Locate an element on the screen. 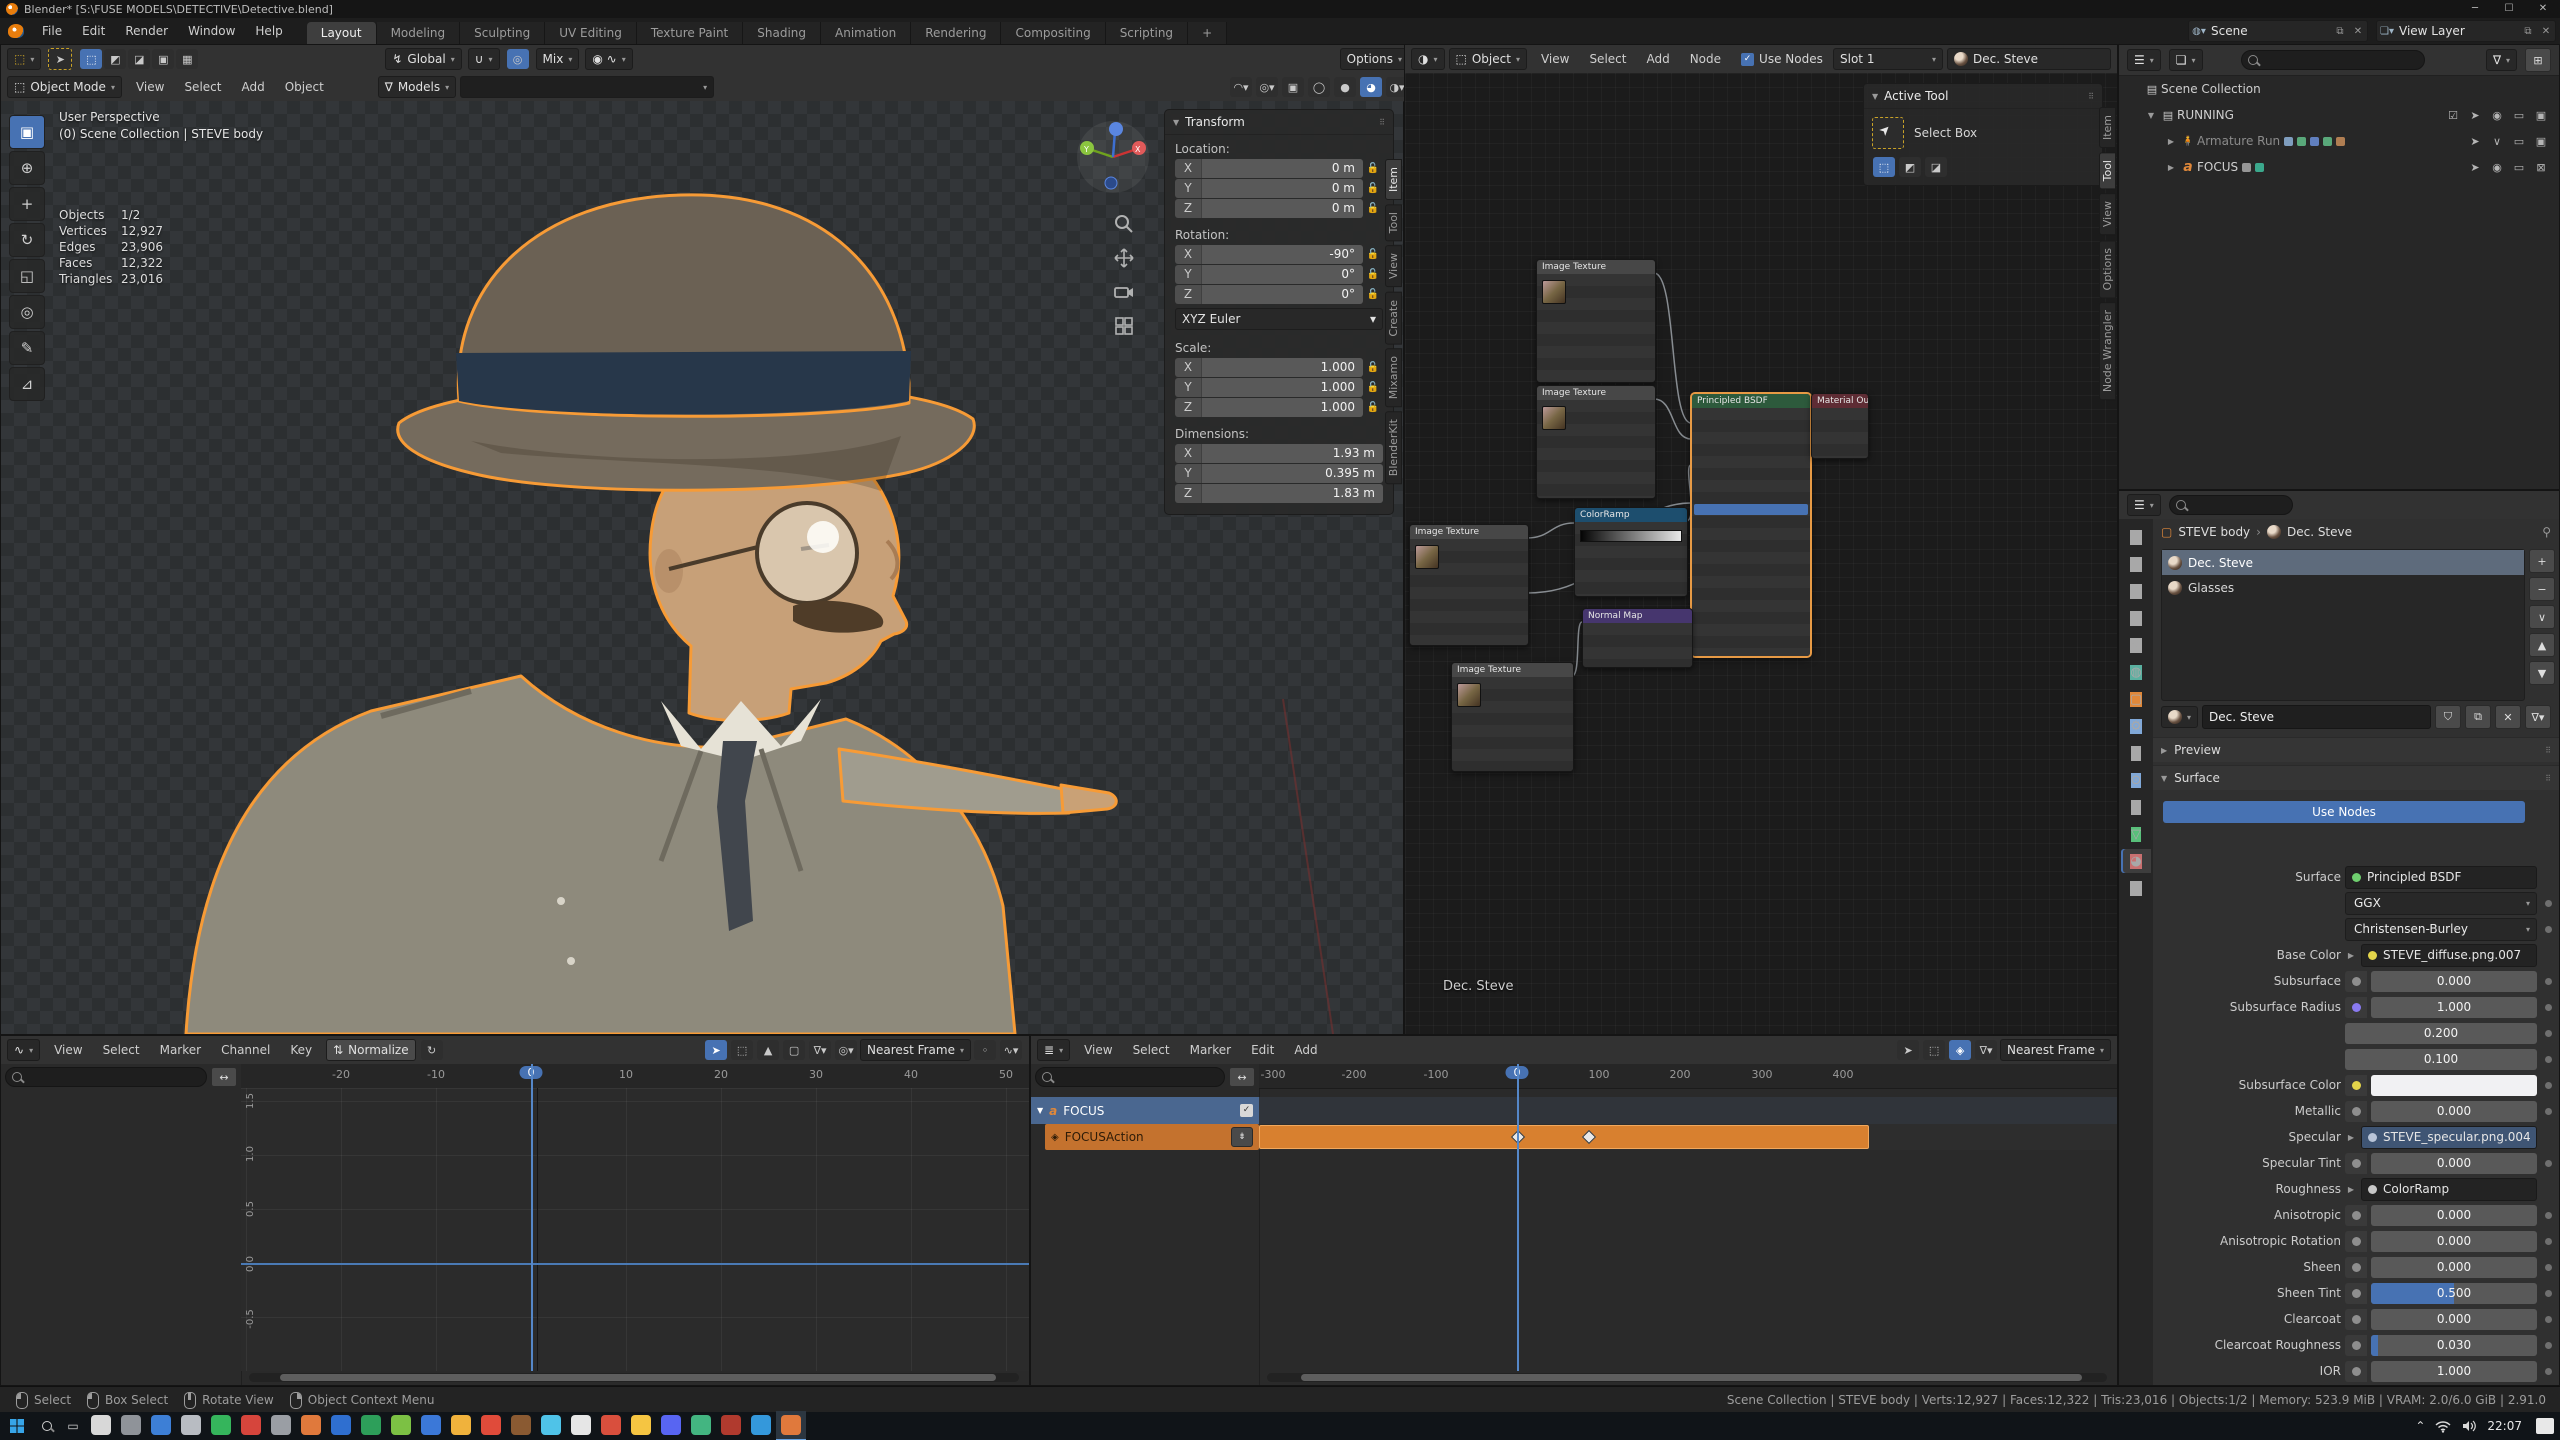 Image resolution: width=2560 pixels, height=1440 pixels. workspace-tab: Rendering is located at coordinates (956, 33).